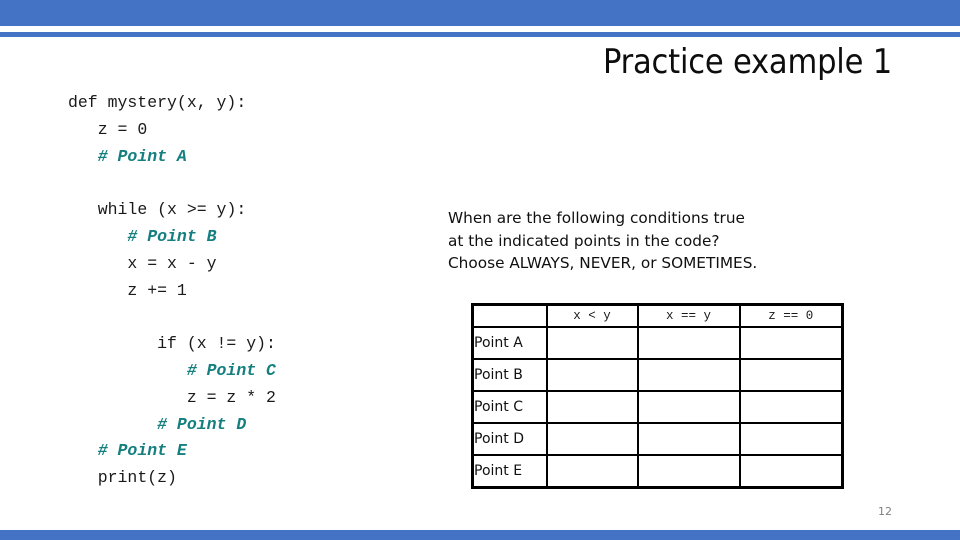  What do you see at coordinates (509, 439) in the screenshot?
I see `table-row-label: Point D` at bounding box center [509, 439].